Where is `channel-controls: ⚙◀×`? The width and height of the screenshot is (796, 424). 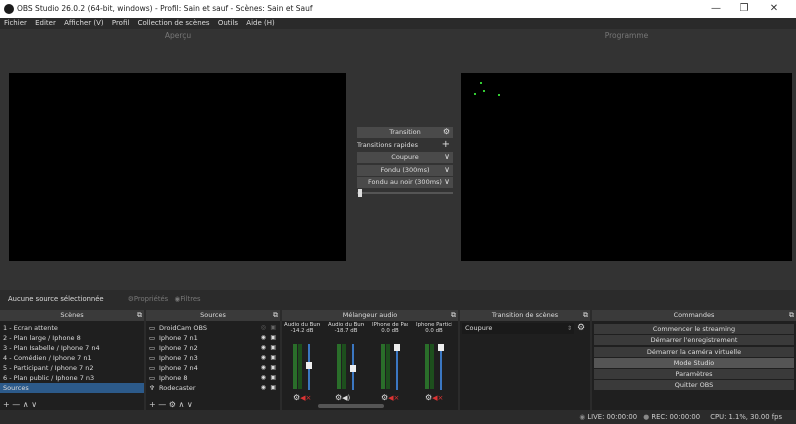
channel-controls: ⚙◀× is located at coordinates (390, 397).